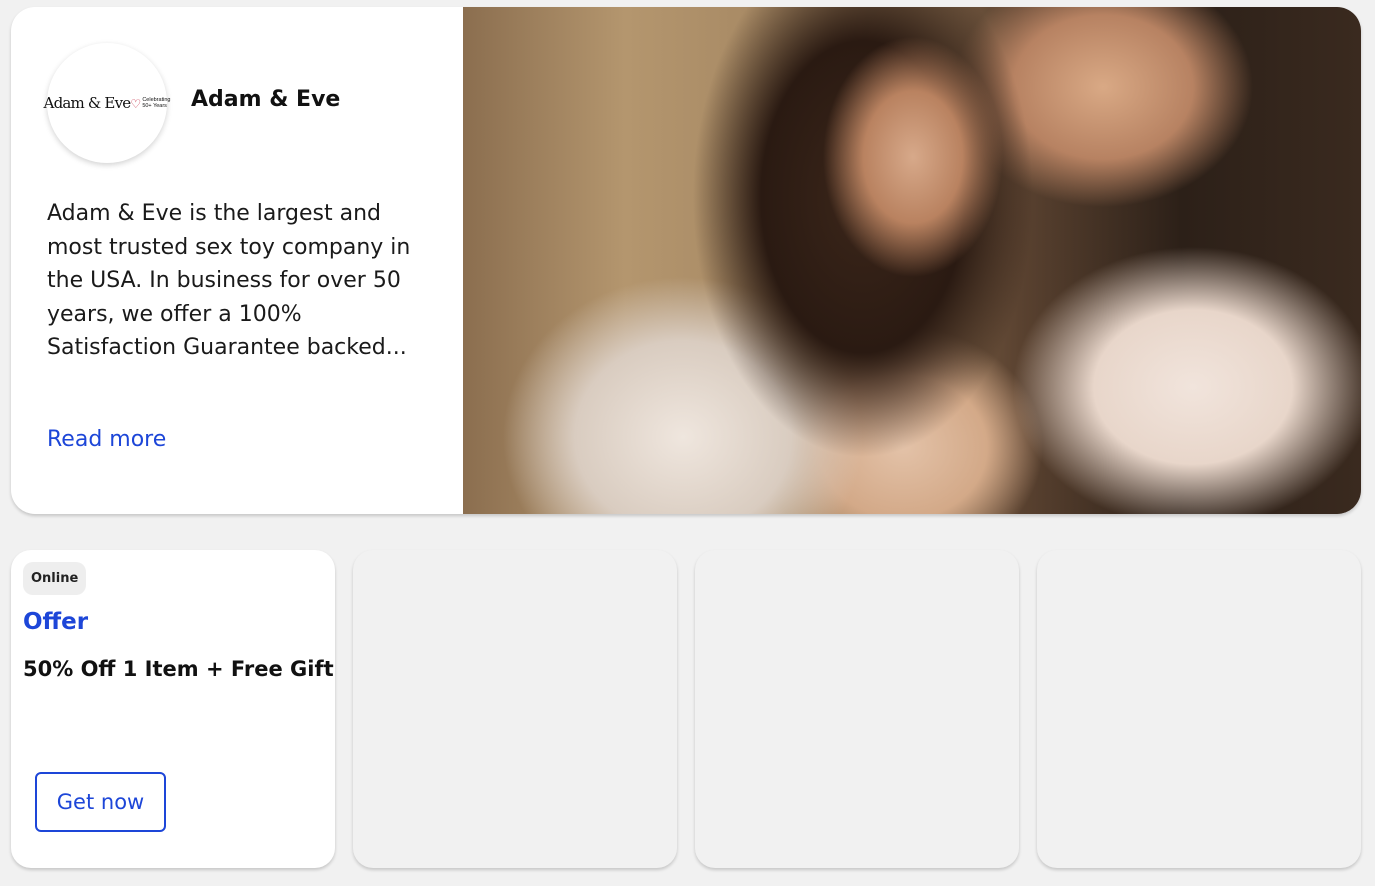 The width and height of the screenshot is (1375, 886). I want to click on brand-name: Adam & Eve, so click(266, 99).